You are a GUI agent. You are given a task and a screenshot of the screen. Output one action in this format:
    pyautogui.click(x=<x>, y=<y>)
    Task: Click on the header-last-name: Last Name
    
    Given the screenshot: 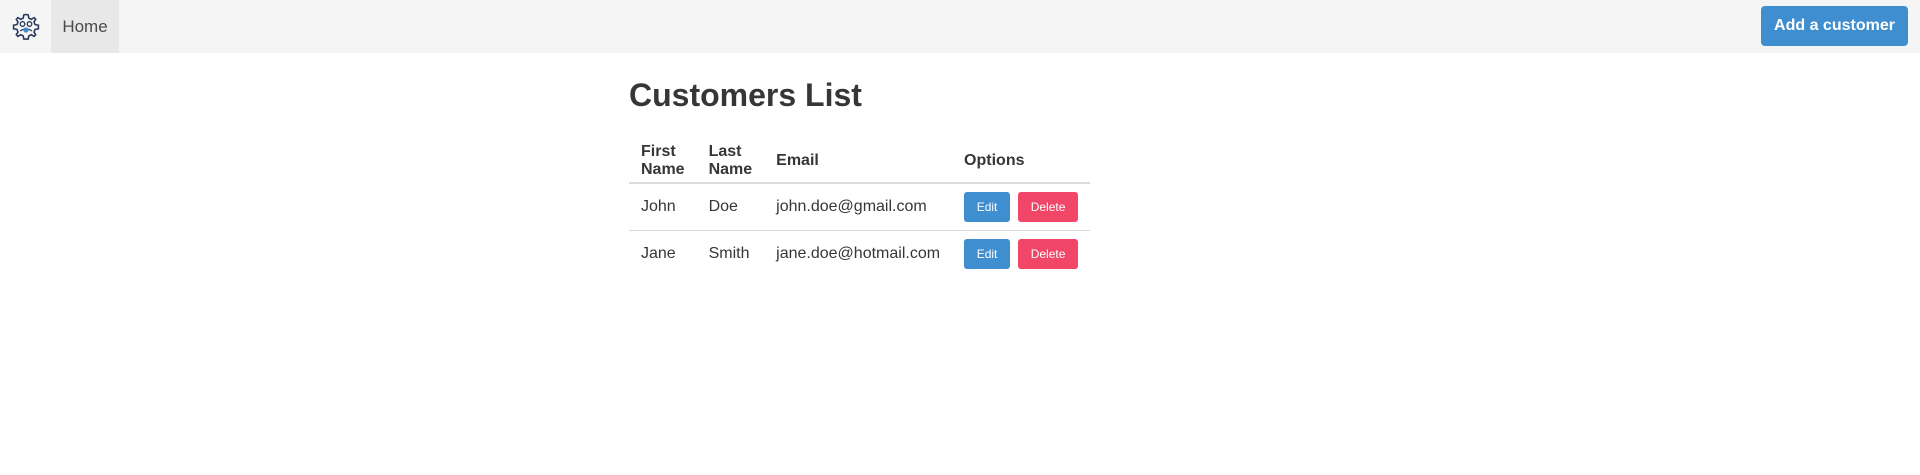 What is the action you would take?
    pyautogui.click(x=730, y=161)
    